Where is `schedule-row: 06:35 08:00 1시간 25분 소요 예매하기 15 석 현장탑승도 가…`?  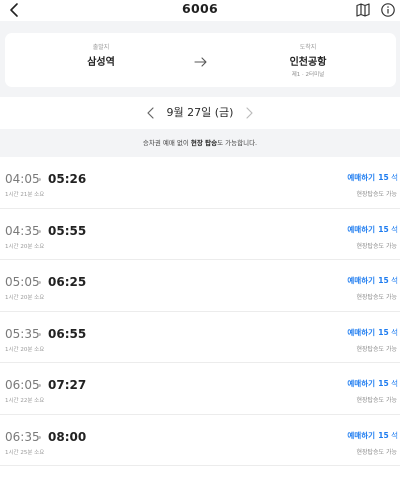
schedule-row: 06:35 08:00 1시간 25분 소요 예매하기 15 석 현장탑승도 가… is located at coordinates (200, 440).